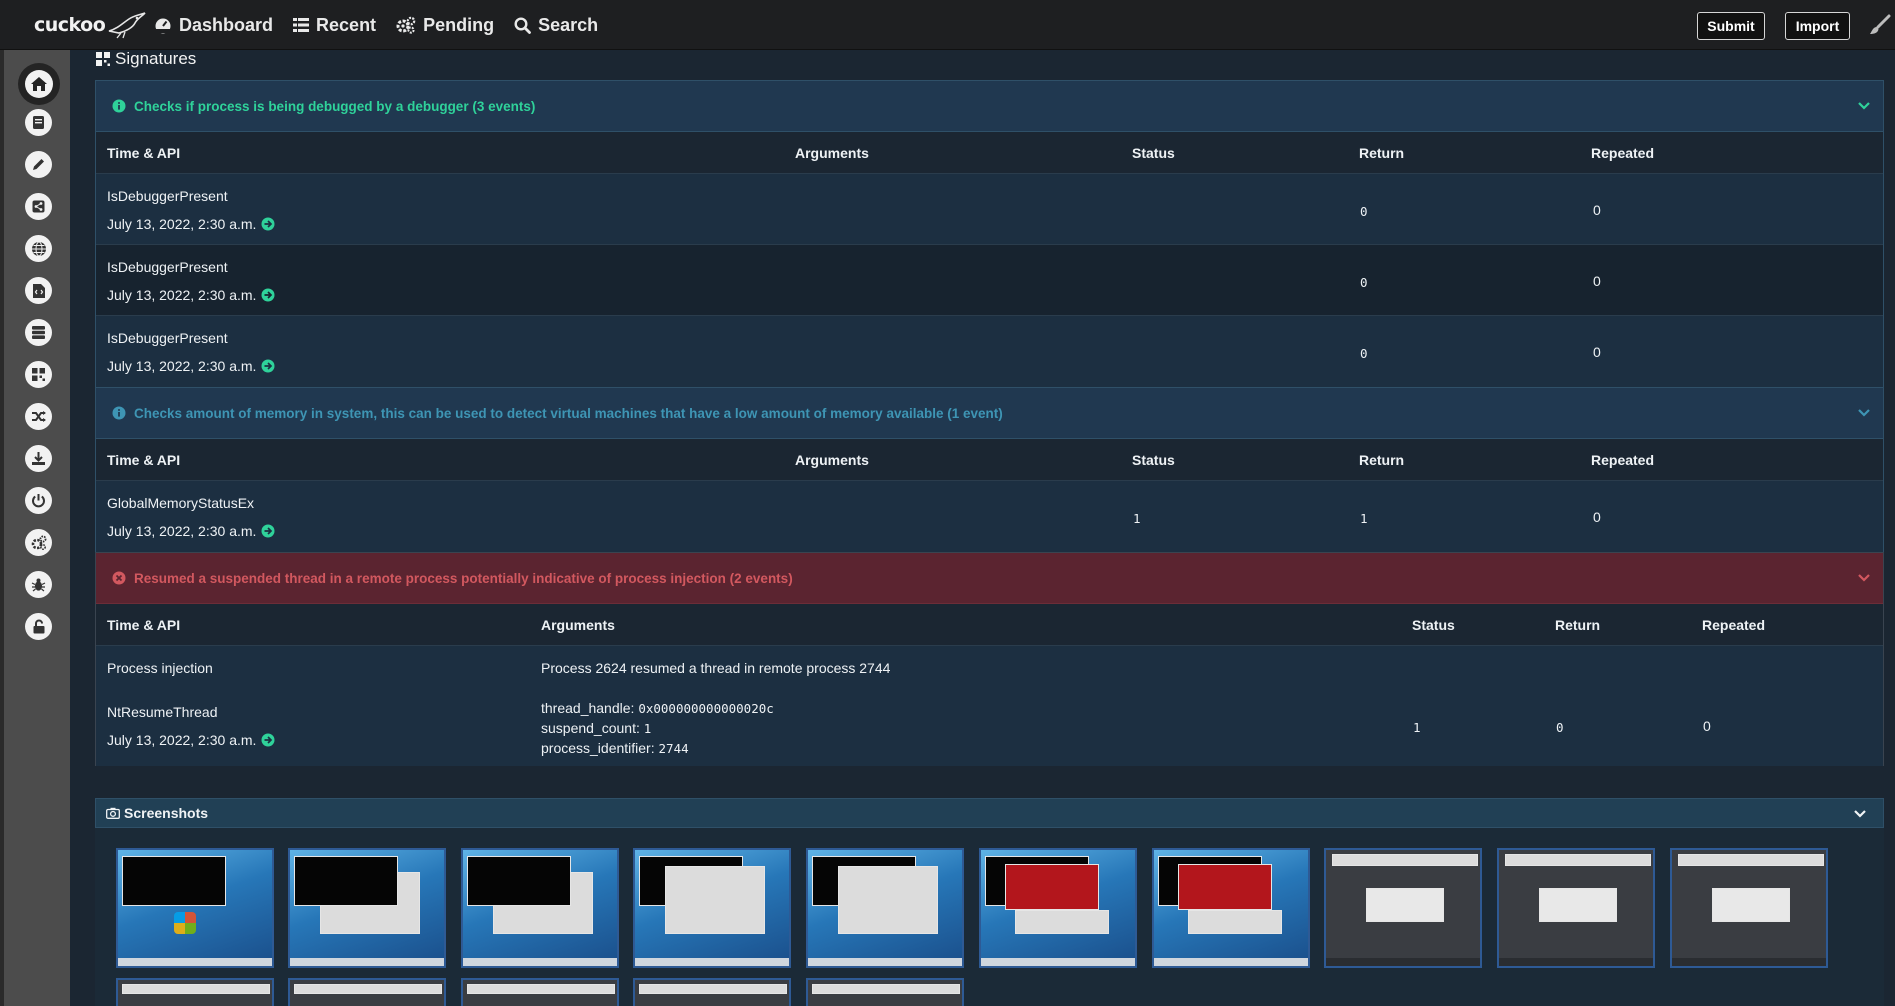 The image size is (1895, 1006). Describe the element at coordinates (1731, 26) in the screenshot. I see `submit-button: Submit` at that location.